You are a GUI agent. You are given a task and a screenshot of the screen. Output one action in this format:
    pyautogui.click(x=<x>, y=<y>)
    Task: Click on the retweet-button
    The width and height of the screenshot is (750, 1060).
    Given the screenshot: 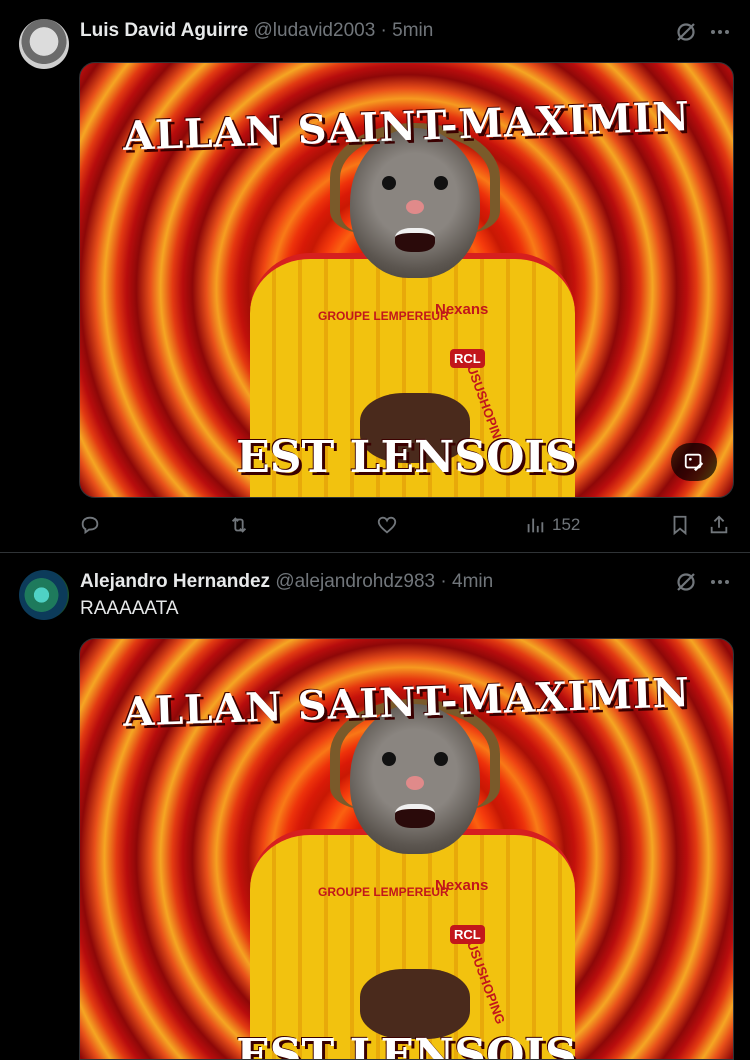 What is the action you would take?
    pyautogui.click(x=239, y=525)
    